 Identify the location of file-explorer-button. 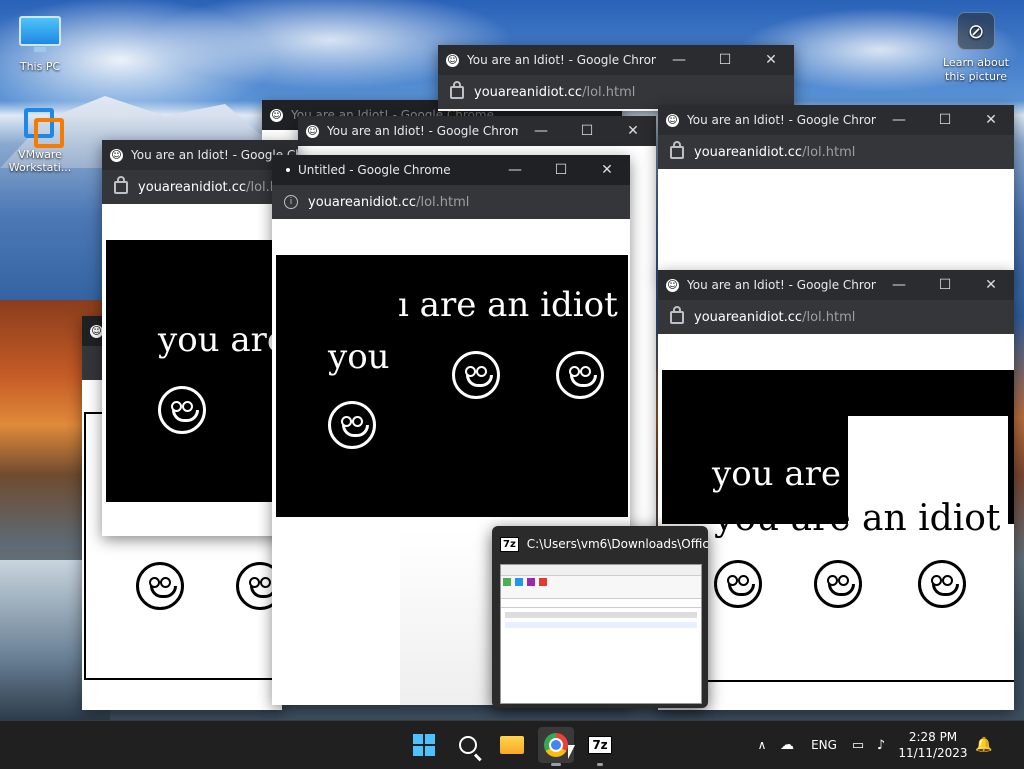
(512, 745).